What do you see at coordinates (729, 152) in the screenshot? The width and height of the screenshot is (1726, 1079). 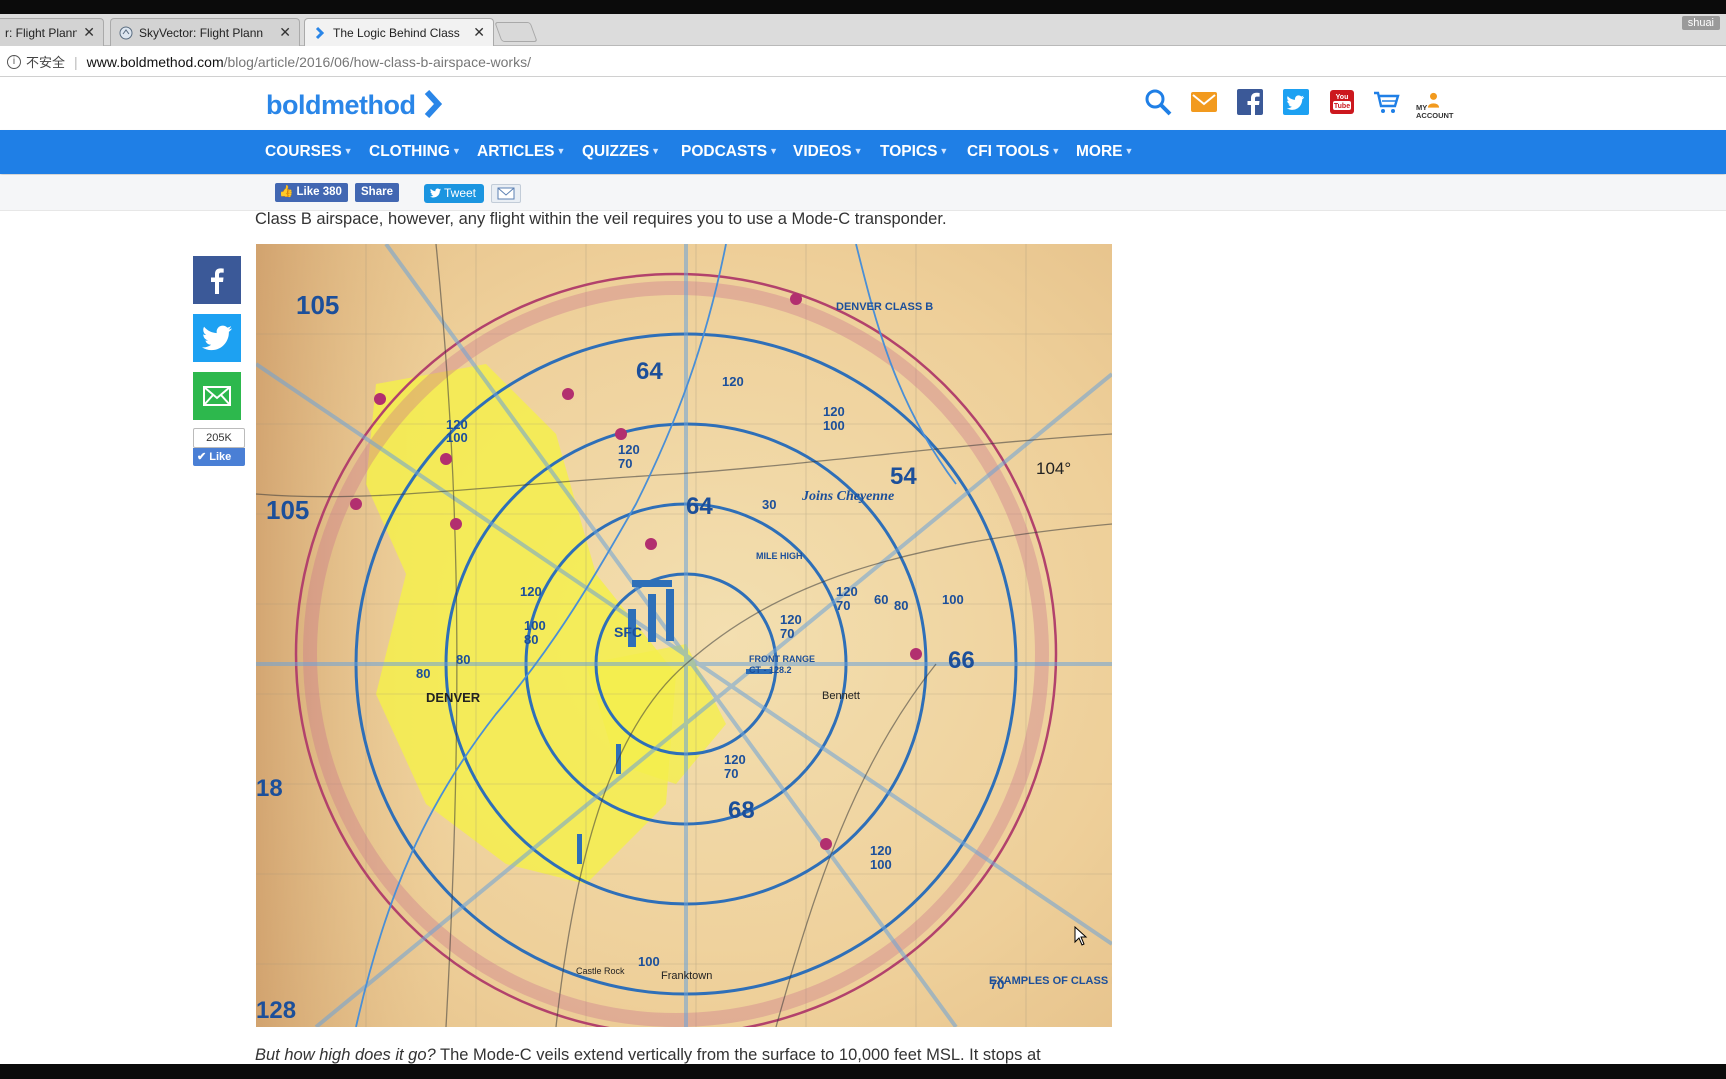 I see `nav-podcasts: PODCASTS ▼` at bounding box center [729, 152].